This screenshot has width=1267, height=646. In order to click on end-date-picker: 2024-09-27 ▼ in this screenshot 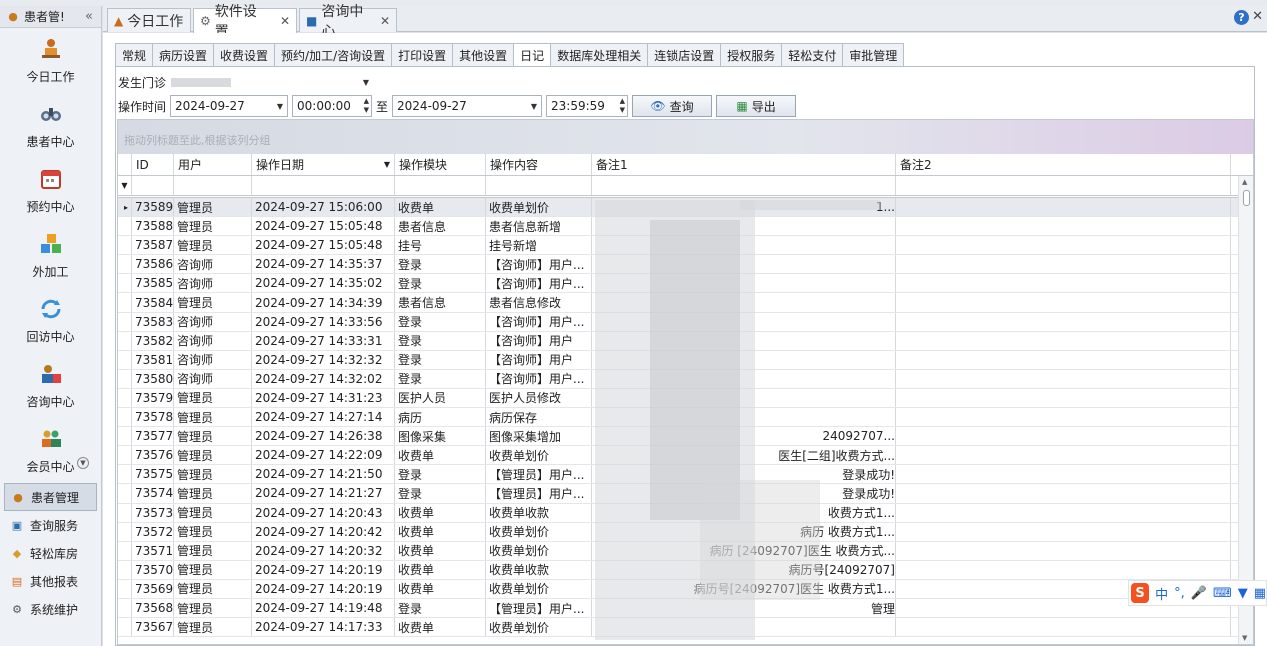, I will do `click(467, 106)`.